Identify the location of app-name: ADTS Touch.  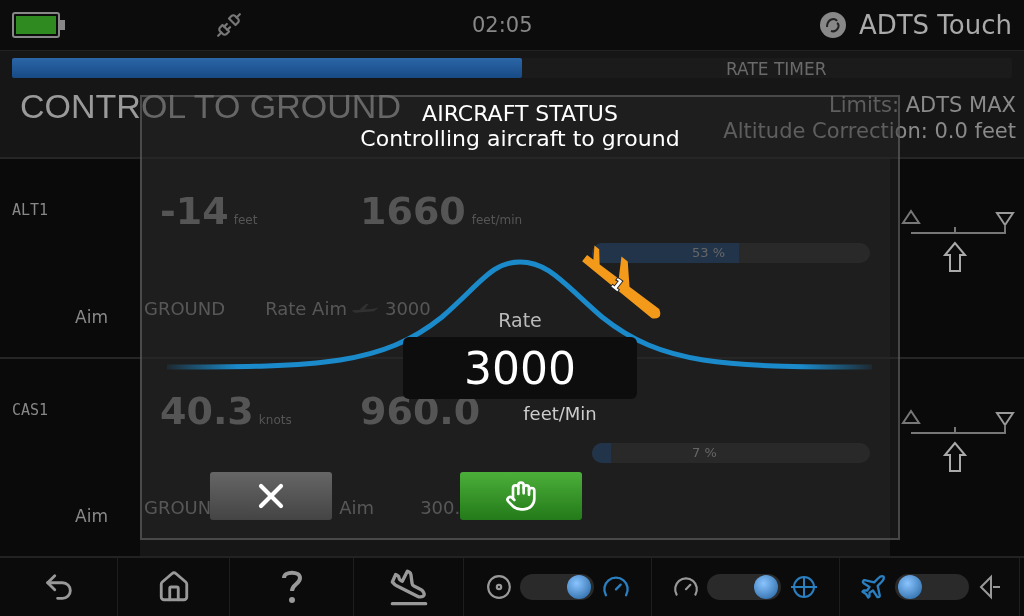
(935, 25).